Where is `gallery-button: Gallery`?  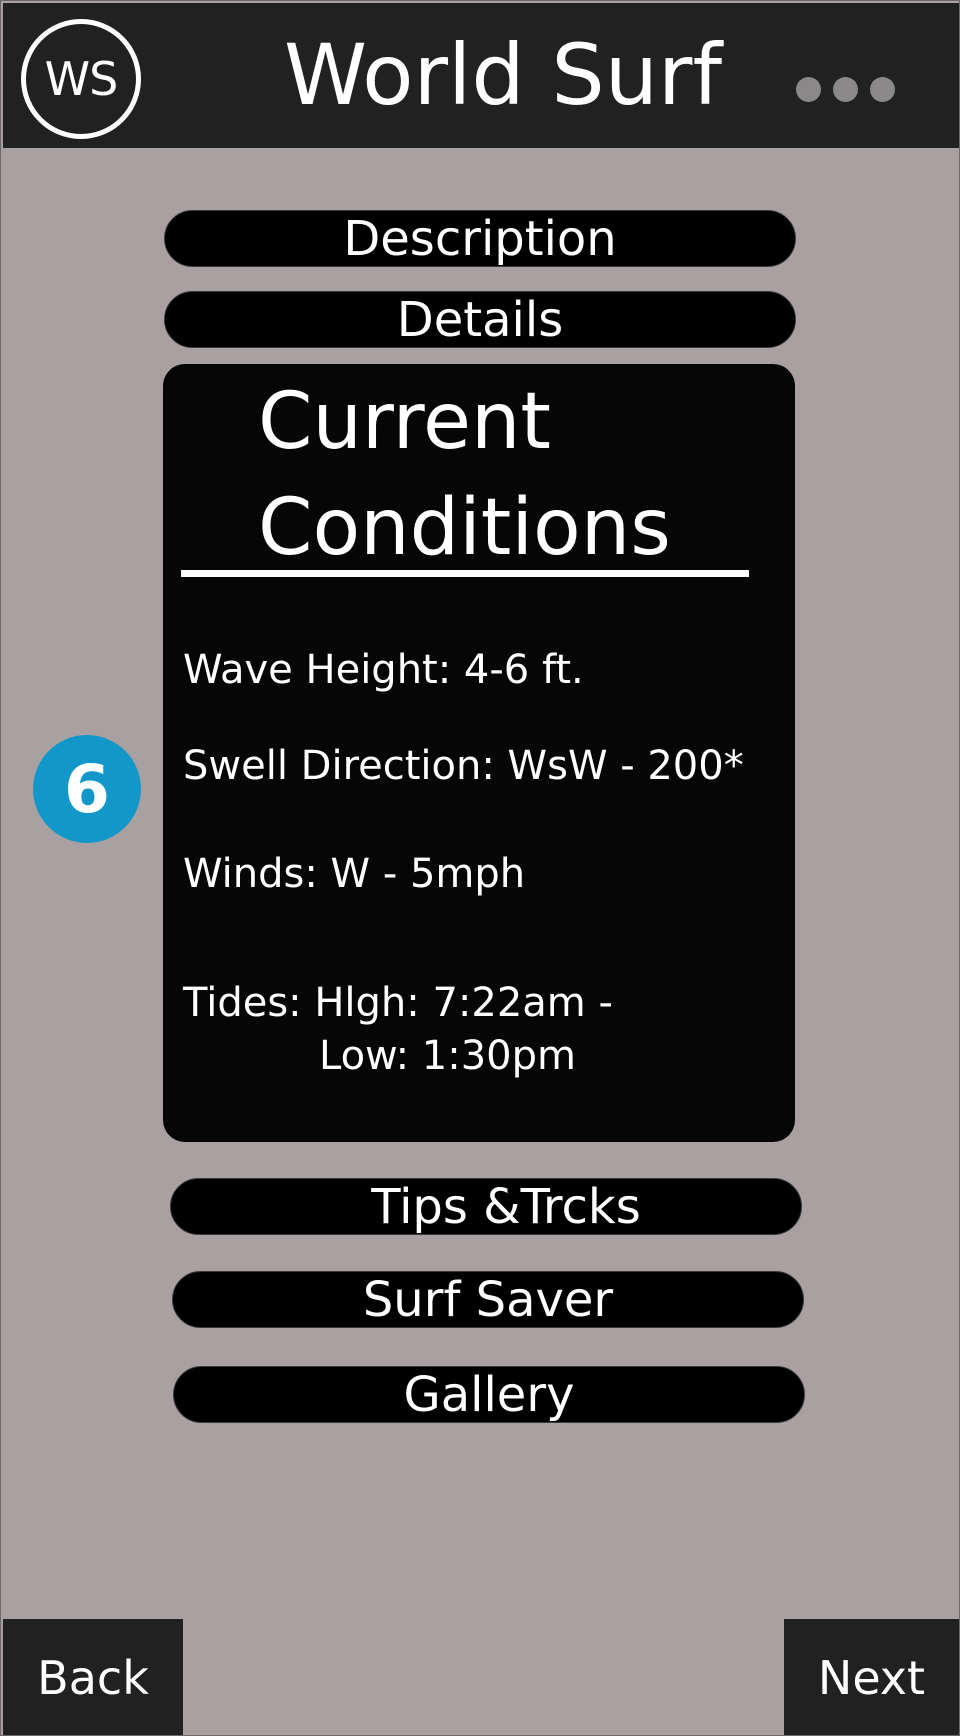 gallery-button: Gallery is located at coordinates (489, 1394).